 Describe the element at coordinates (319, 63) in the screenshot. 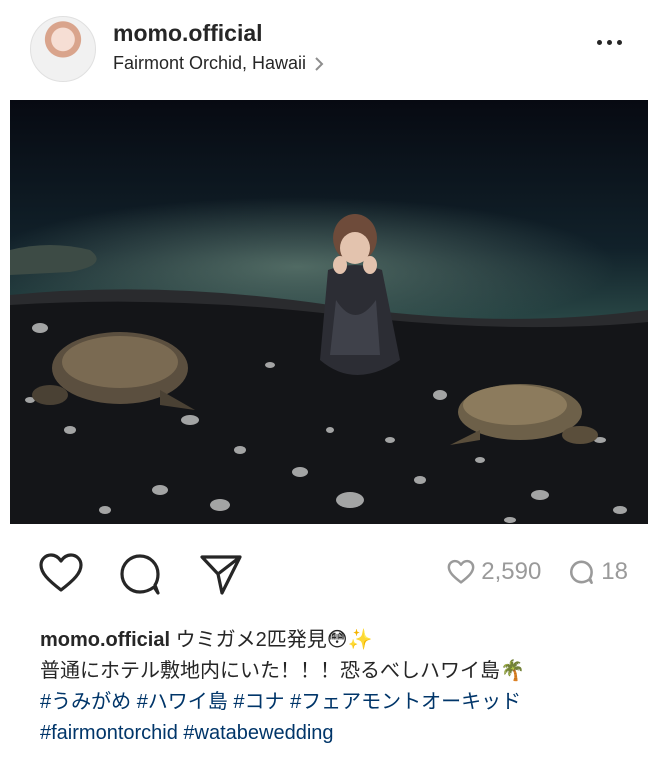

I see `chevron-right-icon` at that location.